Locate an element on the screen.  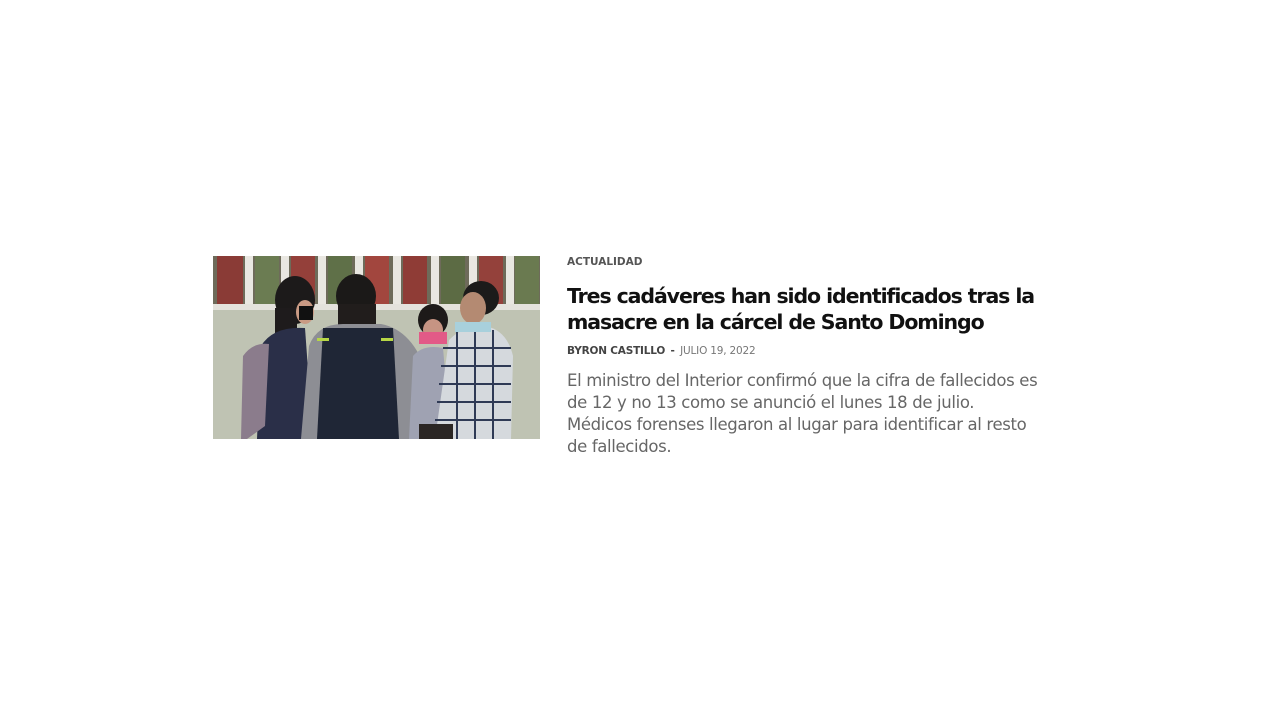
news-photo-icon is located at coordinates (376, 347).